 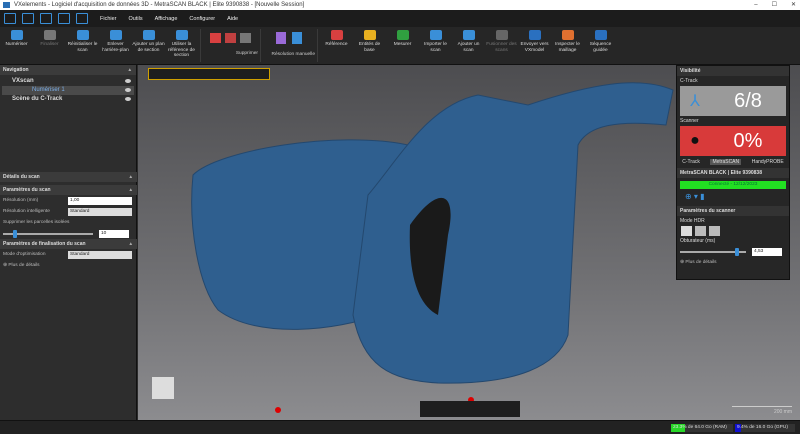 I want to click on home-icon, so click(x=10, y=18).